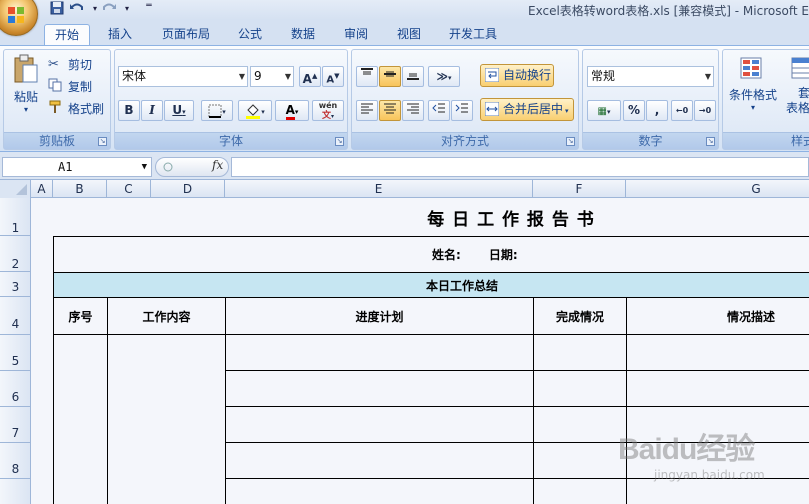 The width and height of the screenshot is (809, 504). Describe the element at coordinates (292, 110) in the screenshot. I see `font-color-button: A▾` at that location.